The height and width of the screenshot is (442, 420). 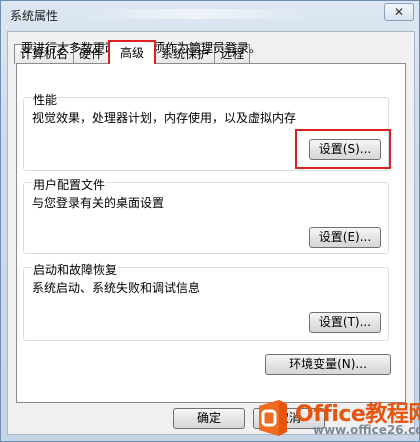 What do you see at coordinates (98, 203) in the screenshot?
I see `user-profiles-description: 与您登录有关的桌面设置` at bounding box center [98, 203].